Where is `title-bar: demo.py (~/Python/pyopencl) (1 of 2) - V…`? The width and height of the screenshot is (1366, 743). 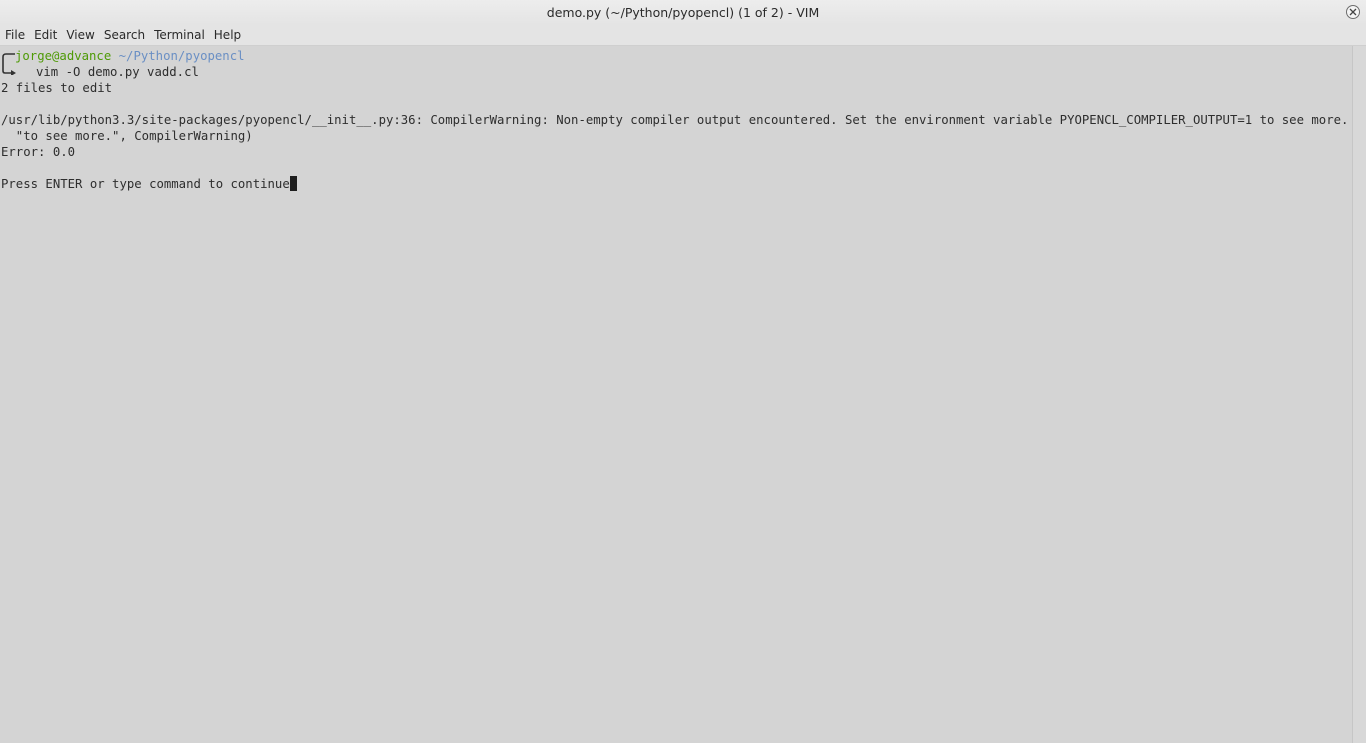 title-bar: demo.py (~/Python/pyopencl) (1 of 2) - V… is located at coordinates (683, 12).